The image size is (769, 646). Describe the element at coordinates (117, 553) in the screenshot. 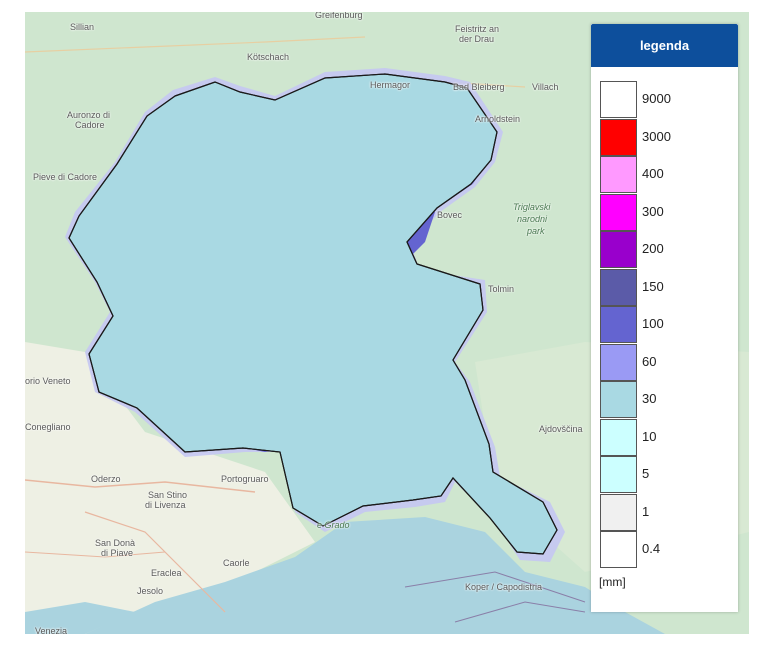

I see `map-label-san-dona-2: di Piave` at that location.